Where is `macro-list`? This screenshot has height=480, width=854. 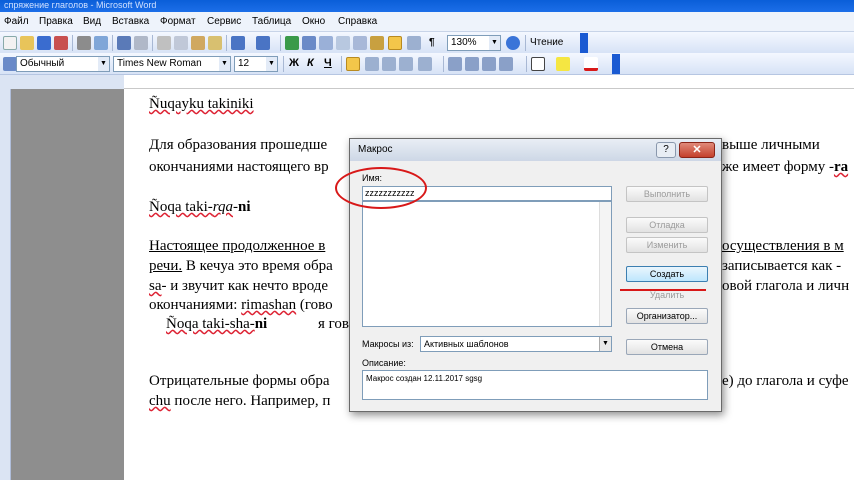 macro-list is located at coordinates (487, 264).